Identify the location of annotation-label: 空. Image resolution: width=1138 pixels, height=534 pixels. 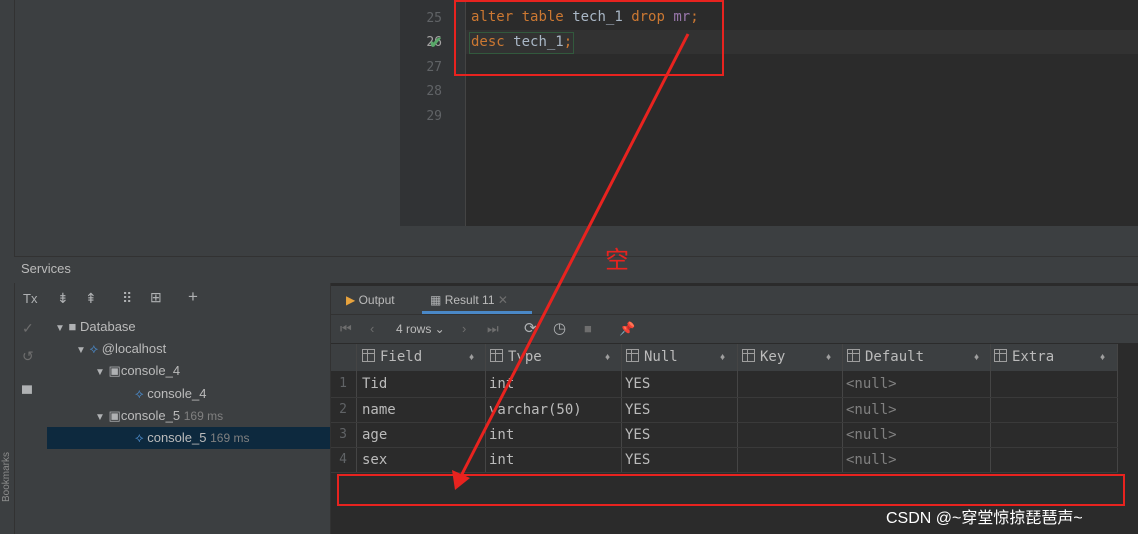
(617, 260).